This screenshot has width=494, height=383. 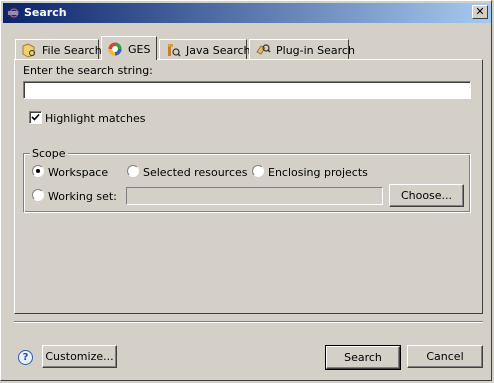 What do you see at coordinates (315, 50) in the screenshot?
I see `tab-label: Plug-in Search` at bounding box center [315, 50].